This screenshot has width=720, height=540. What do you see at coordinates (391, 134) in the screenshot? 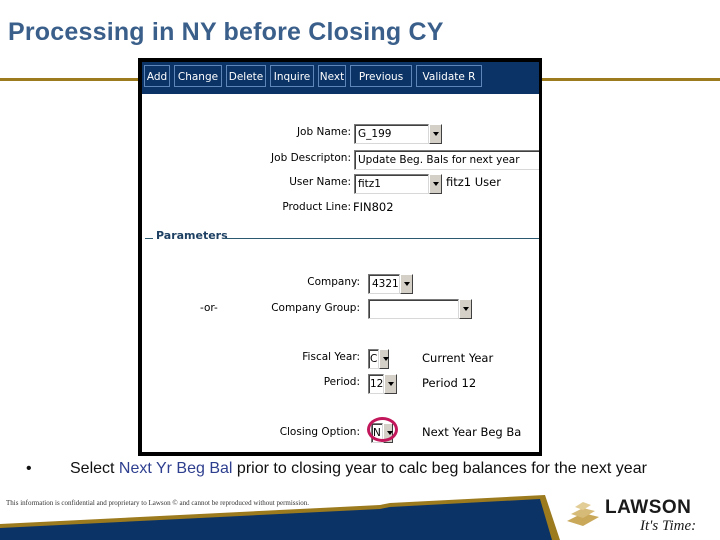
I see `job-name-field: G_199` at bounding box center [391, 134].